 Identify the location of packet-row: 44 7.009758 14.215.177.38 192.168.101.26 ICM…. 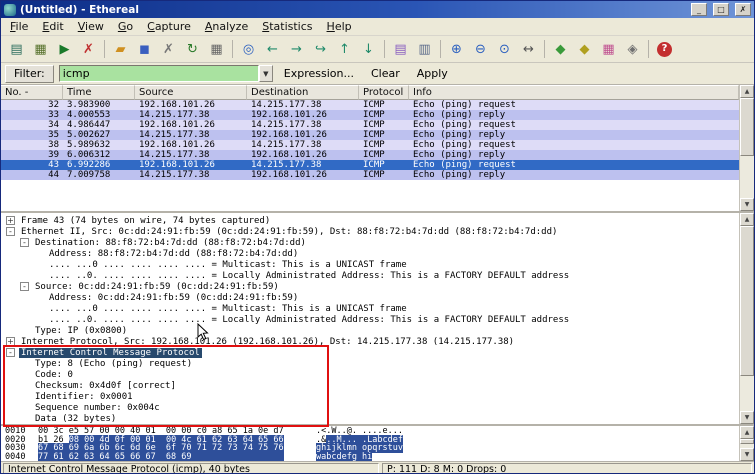
(370, 175).